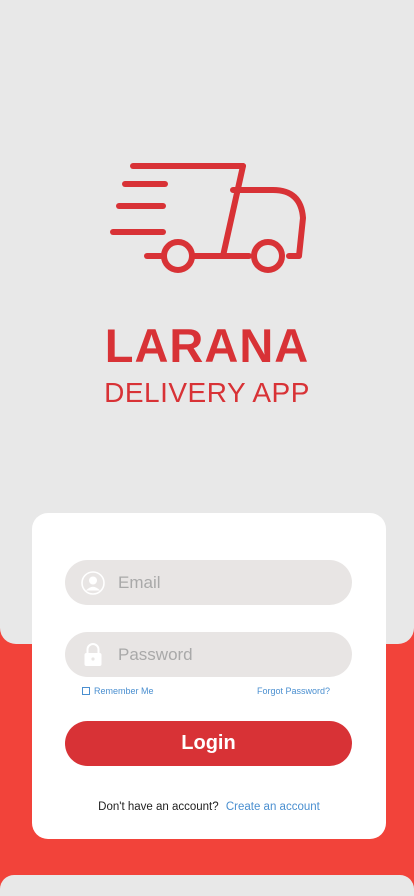 The width and height of the screenshot is (414, 896). What do you see at coordinates (93, 655) in the screenshot?
I see `lock-icon` at bounding box center [93, 655].